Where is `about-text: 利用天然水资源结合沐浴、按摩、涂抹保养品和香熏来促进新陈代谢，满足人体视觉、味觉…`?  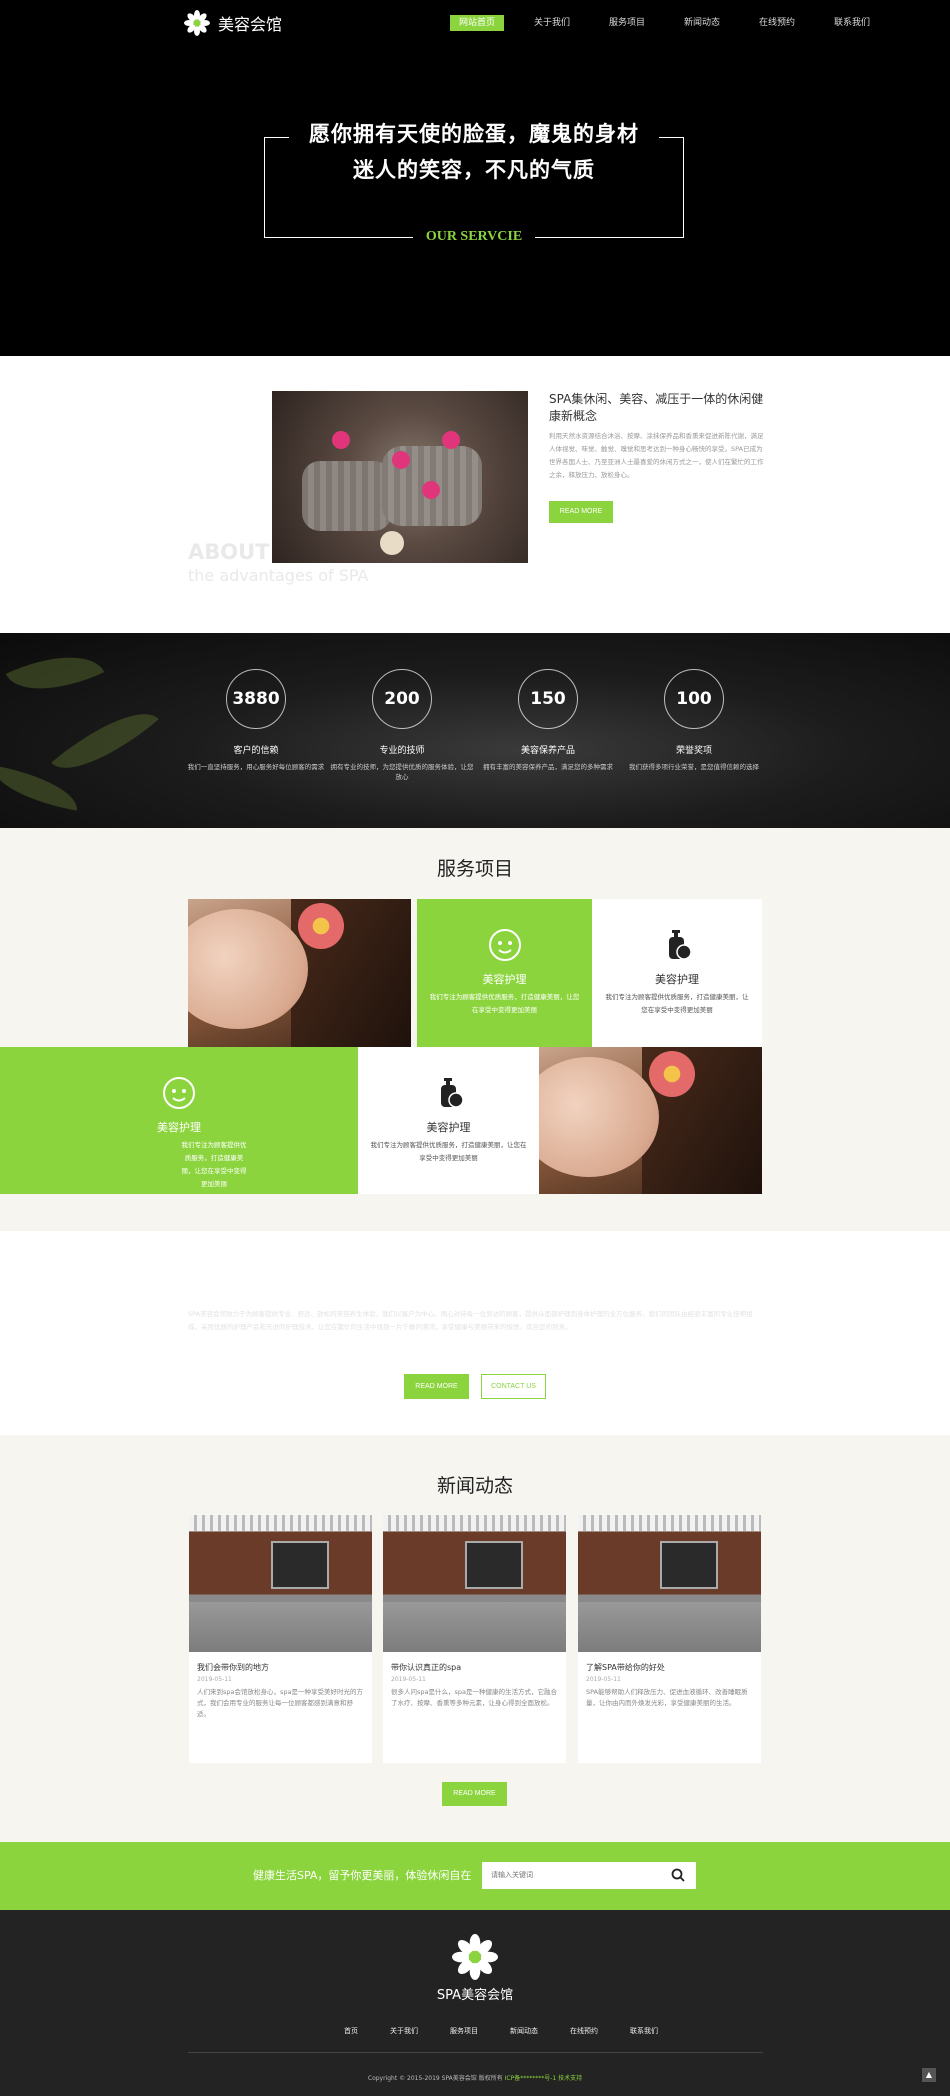
about-text: 利用天然水资源结合沐浴、按摩、涂抹保养品和香熏来促进新陈代谢，满足人体视觉、味觉… is located at coordinates (656, 455).